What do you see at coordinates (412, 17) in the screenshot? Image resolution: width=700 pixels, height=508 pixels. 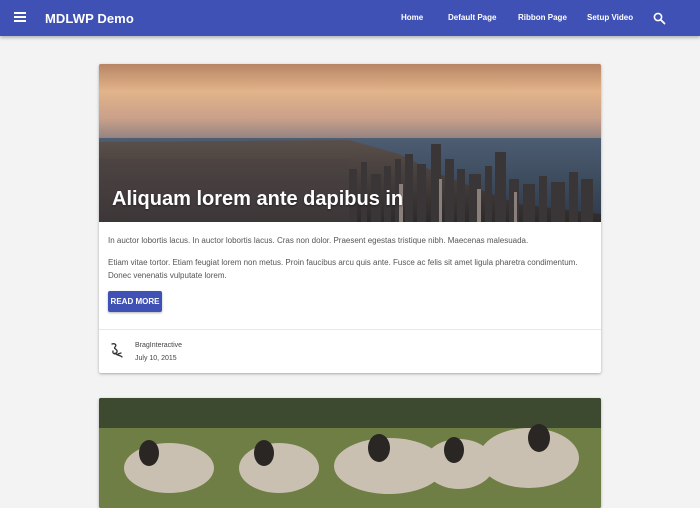 I see `nav-home: Home` at bounding box center [412, 17].